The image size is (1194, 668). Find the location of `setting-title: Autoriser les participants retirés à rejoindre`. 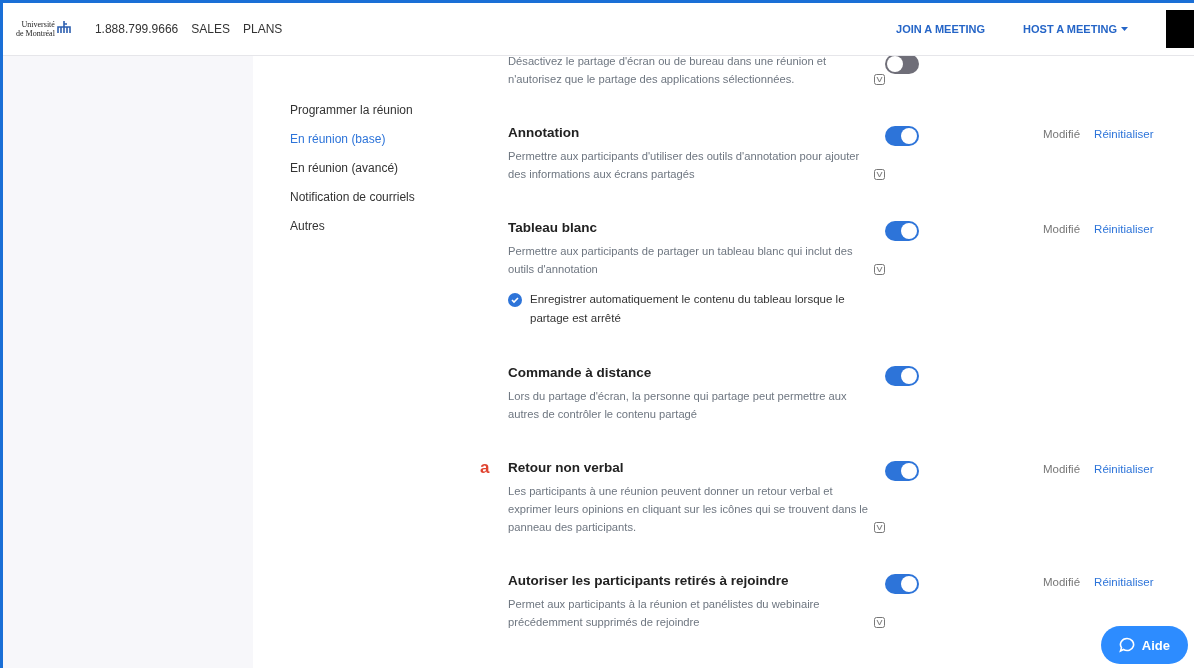

setting-title: Autoriser les participants retirés à rejoindre is located at coordinates (649, 581).